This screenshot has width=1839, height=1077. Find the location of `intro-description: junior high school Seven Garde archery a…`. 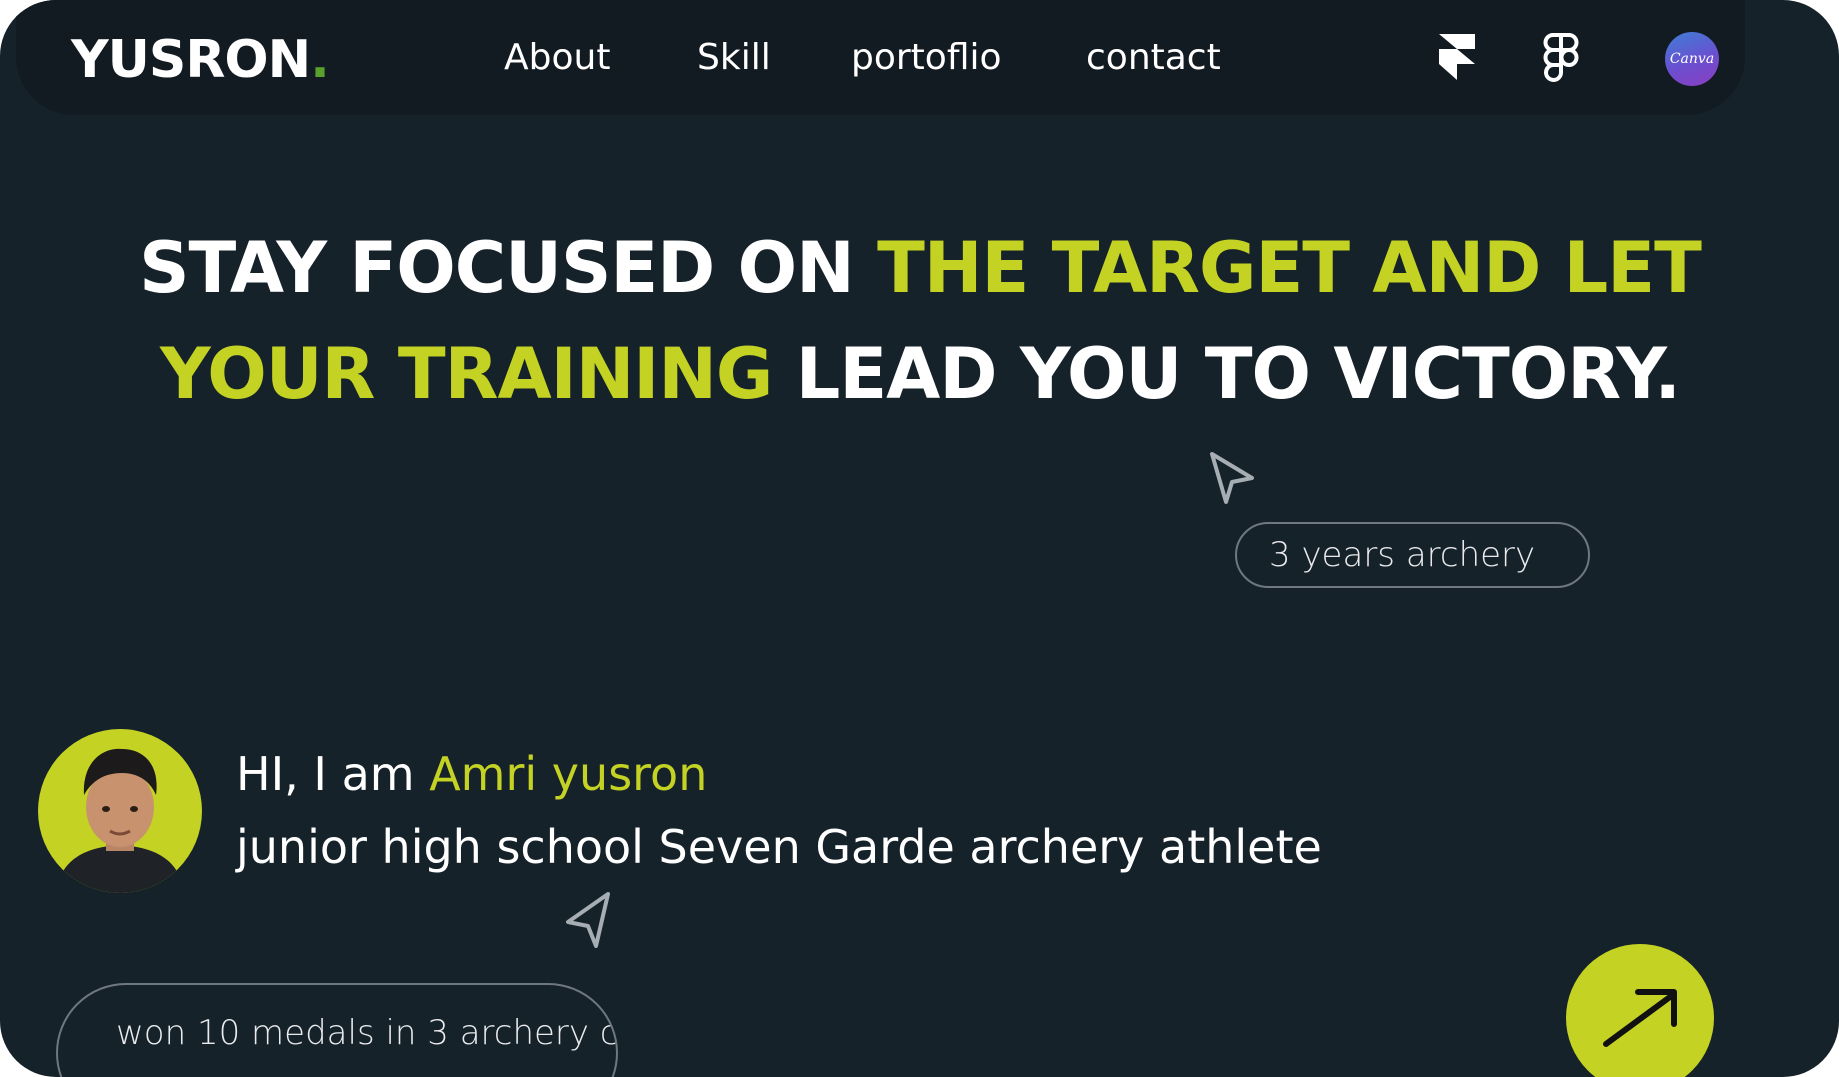

intro-description: junior high school Seven Garde archery a… is located at coordinates (779, 847).